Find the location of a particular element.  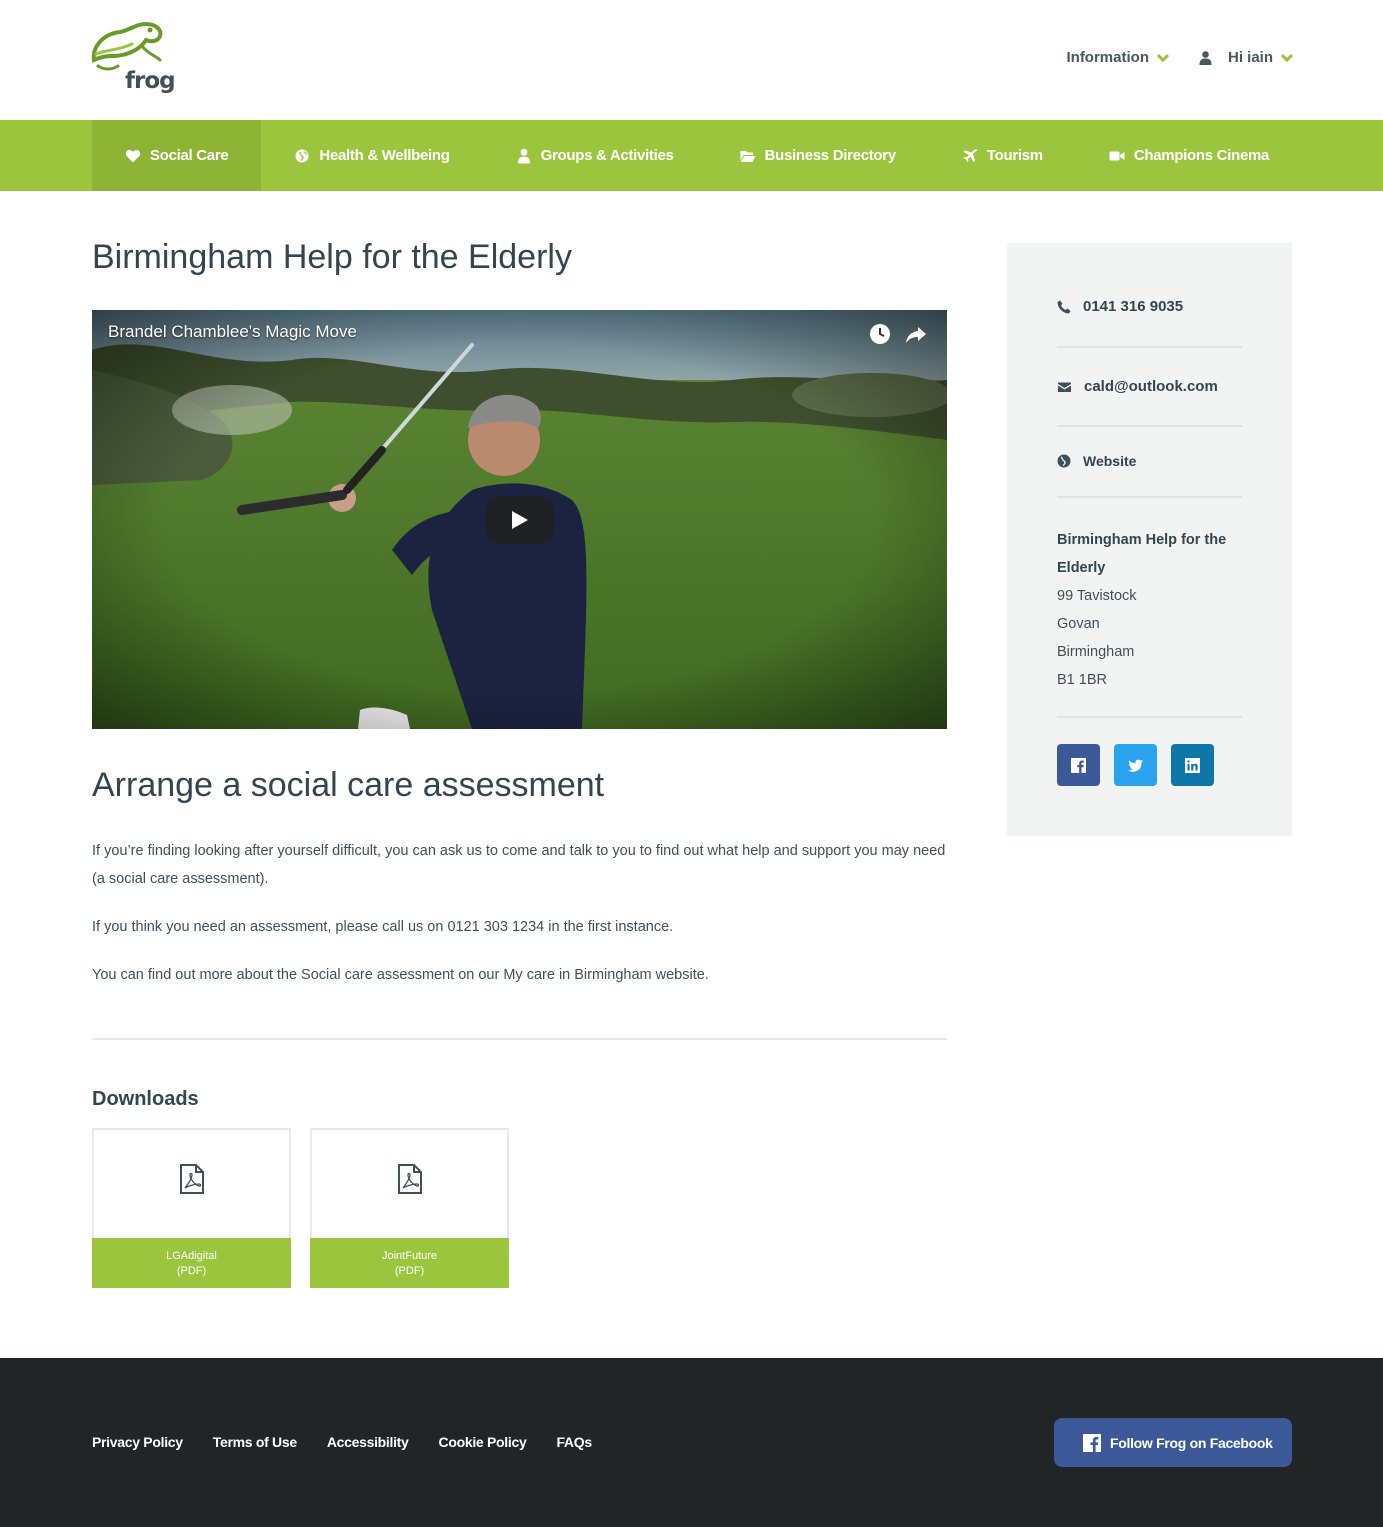

follow-facebook-button: Follow Frog on Facebook is located at coordinates (1173, 1442).